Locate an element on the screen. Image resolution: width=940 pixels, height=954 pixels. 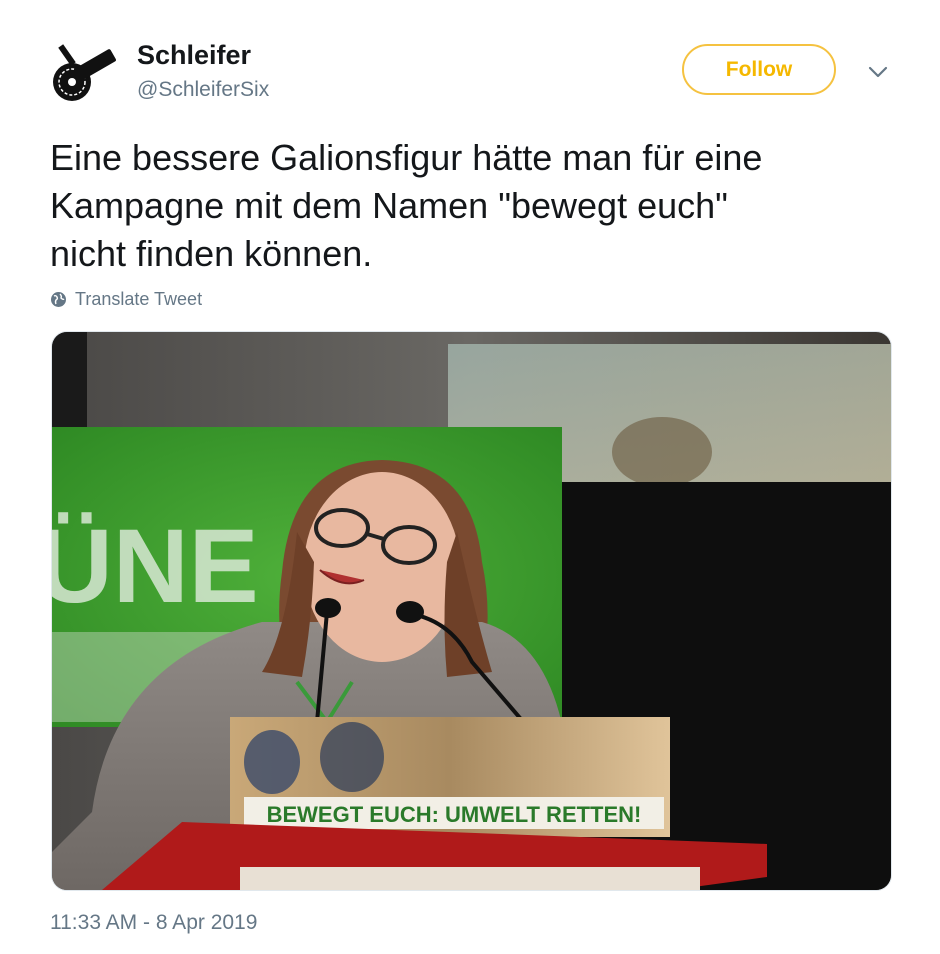
user-handle: @SchleiferSix is located at coordinates (203, 90).